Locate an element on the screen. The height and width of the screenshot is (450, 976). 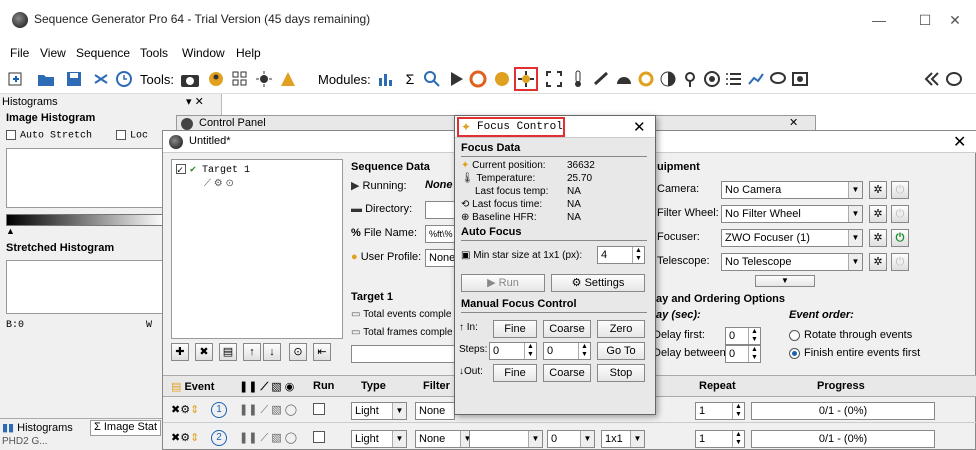
menu-tools: Tools is located at coordinates (154, 53).